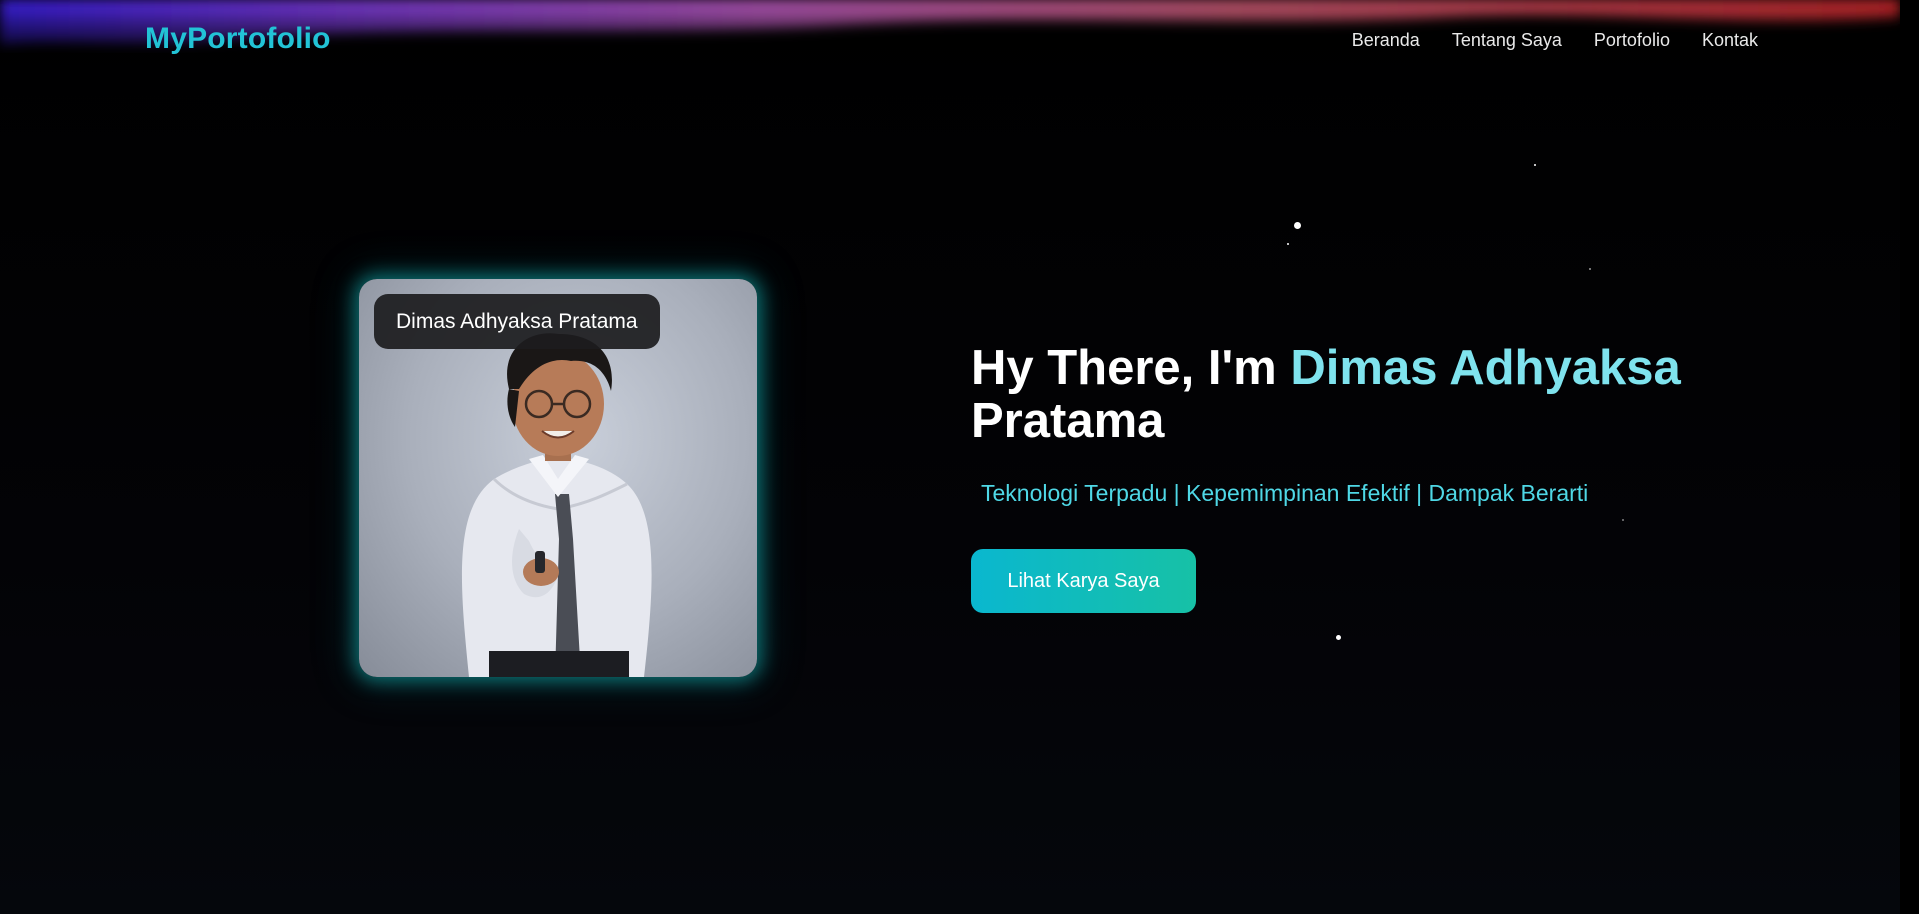 The width and height of the screenshot is (1919, 914). What do you see at coordinates (517, 321) in the screenshot?
I see `photo-name-badge: Dimas Adhyaksa Pratama` at bounding box center [517, 321].